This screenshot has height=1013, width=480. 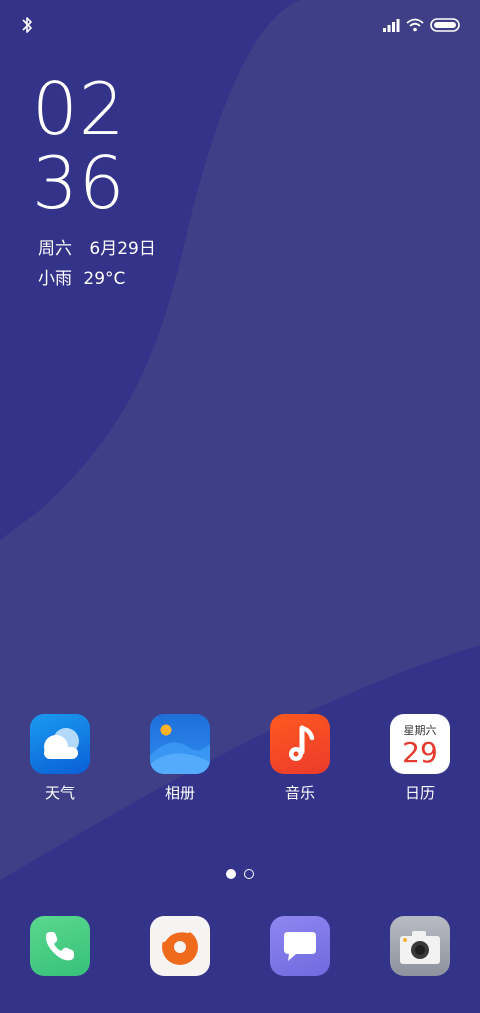 I want to click on status-bar, so click(x=240, y=26).